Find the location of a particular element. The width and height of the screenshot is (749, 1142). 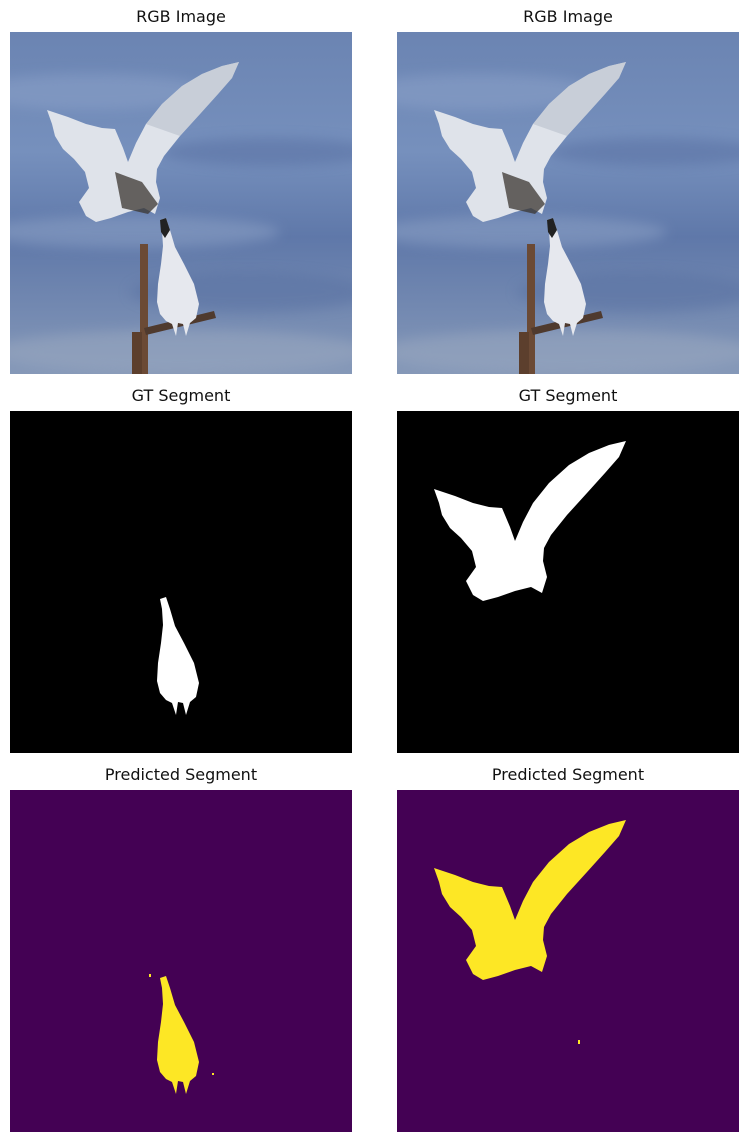

predicted-mask-right is located at coordinates (568, 961).